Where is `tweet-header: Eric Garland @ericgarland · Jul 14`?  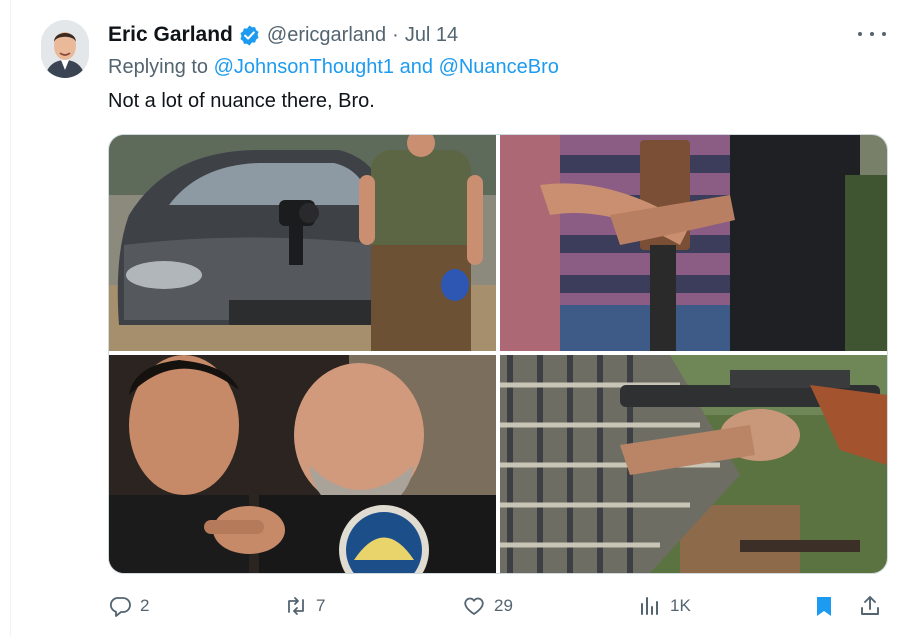 tweet-header: Eric Garland @ericgarland · Jul 14 is located at coordinates (283, 35).